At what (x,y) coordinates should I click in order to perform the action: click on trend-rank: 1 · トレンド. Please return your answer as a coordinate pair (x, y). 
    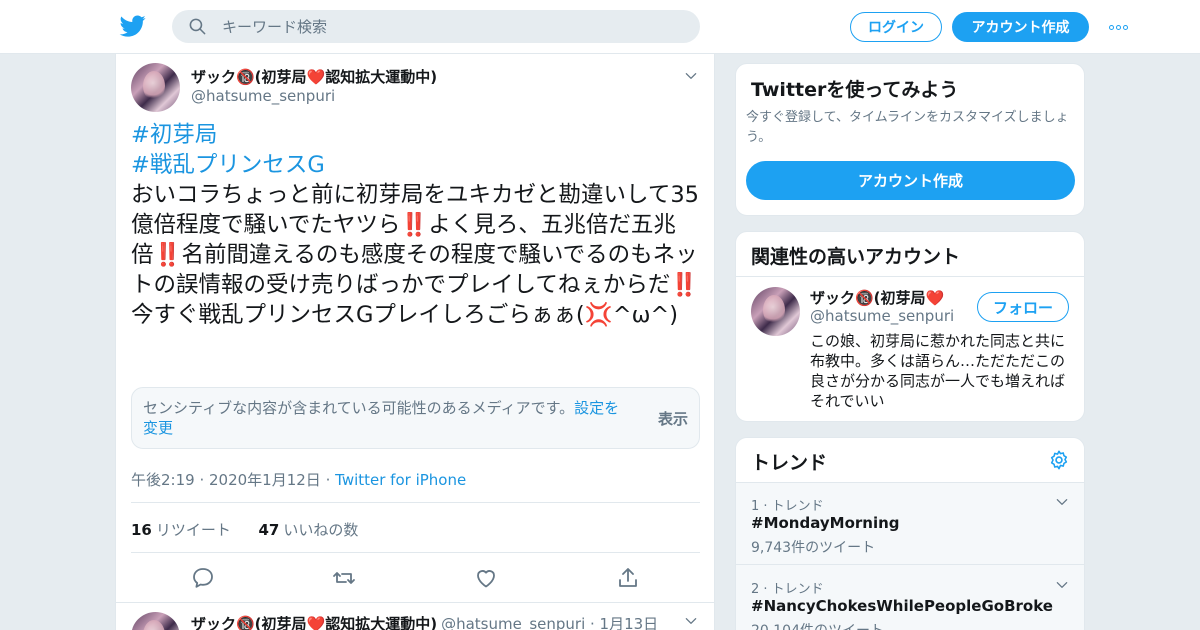
    Looking at the image, I should click on (787, 506).